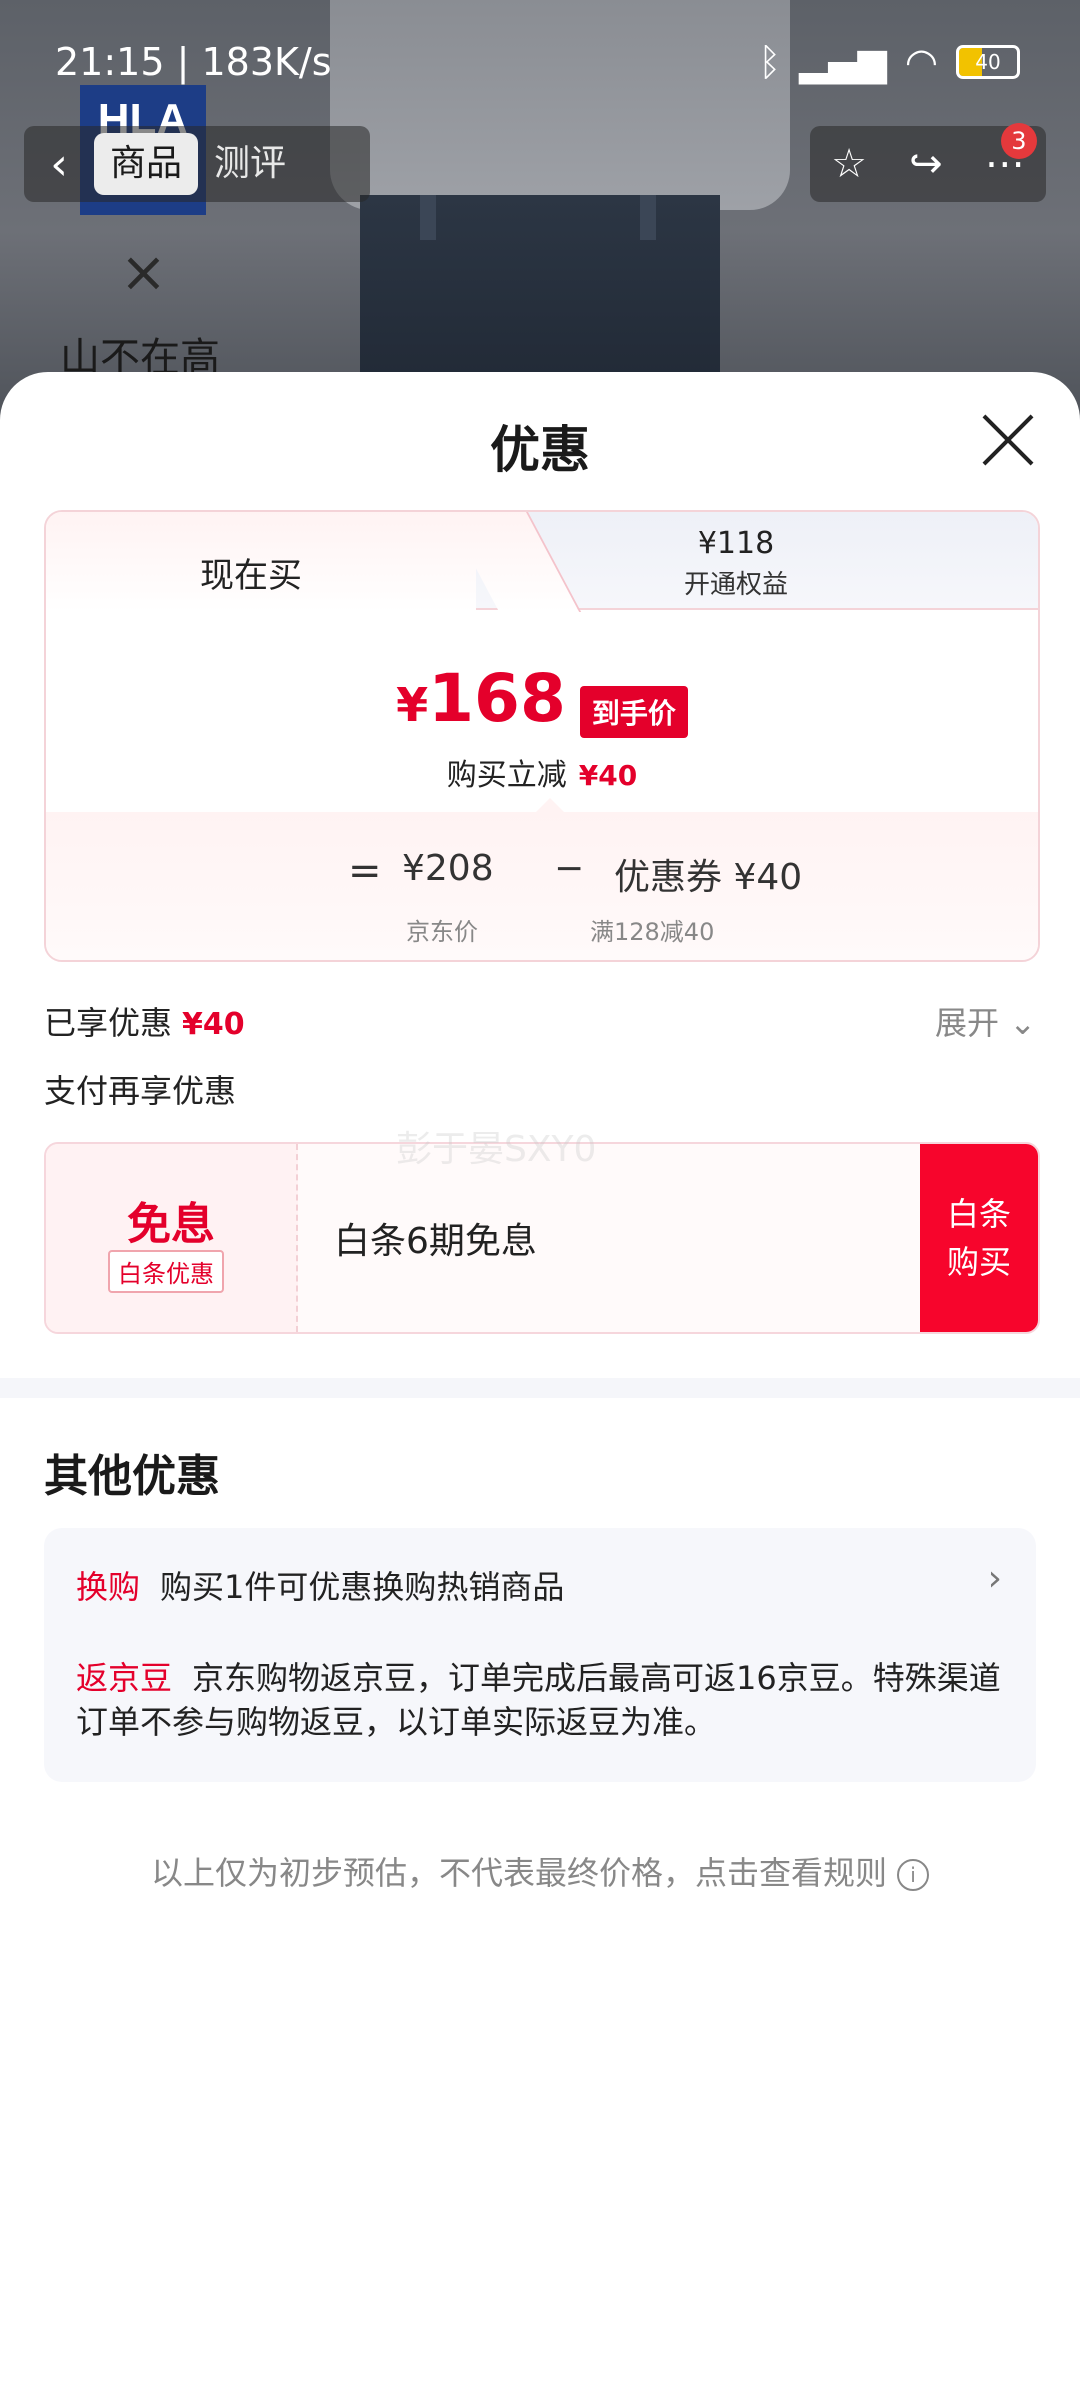  Describe the element at coordinates (967, 1023) in the screenshot. I see `expand-label: 展开` at that location.